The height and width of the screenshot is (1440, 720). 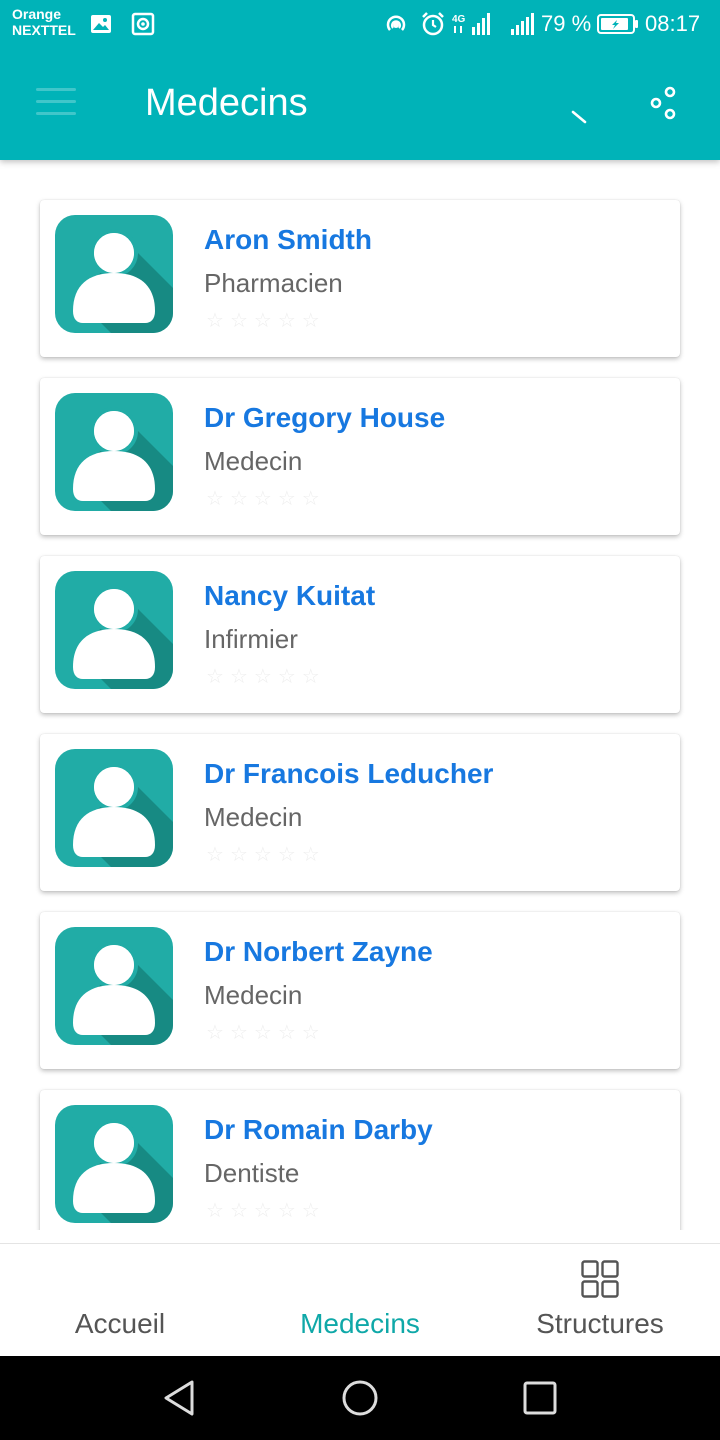 I want to click on doctor-card: Dr Norbert Zayne Medecin ☆ ☆ ☆ ☆ ☆, so click(x=360, y=990).